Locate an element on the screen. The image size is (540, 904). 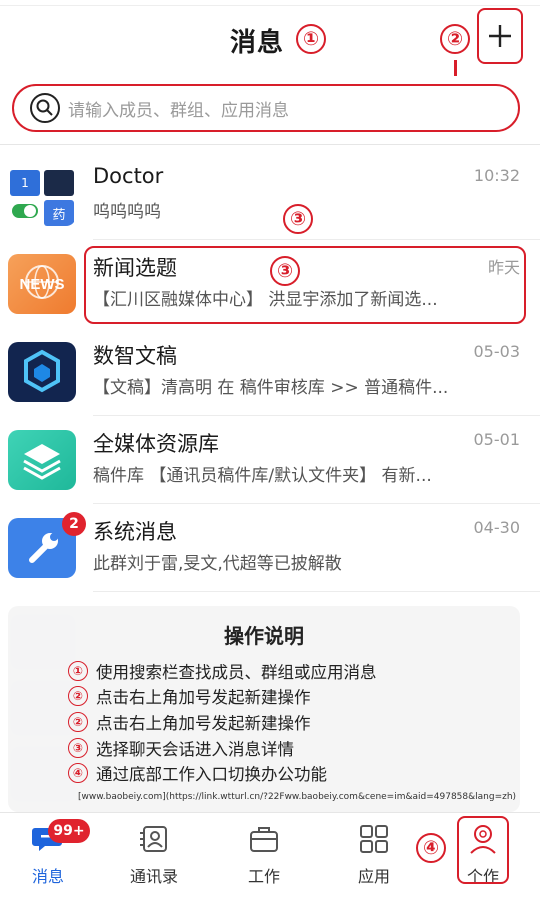
unread-badge: 2 is located at coordinates (74, 524).